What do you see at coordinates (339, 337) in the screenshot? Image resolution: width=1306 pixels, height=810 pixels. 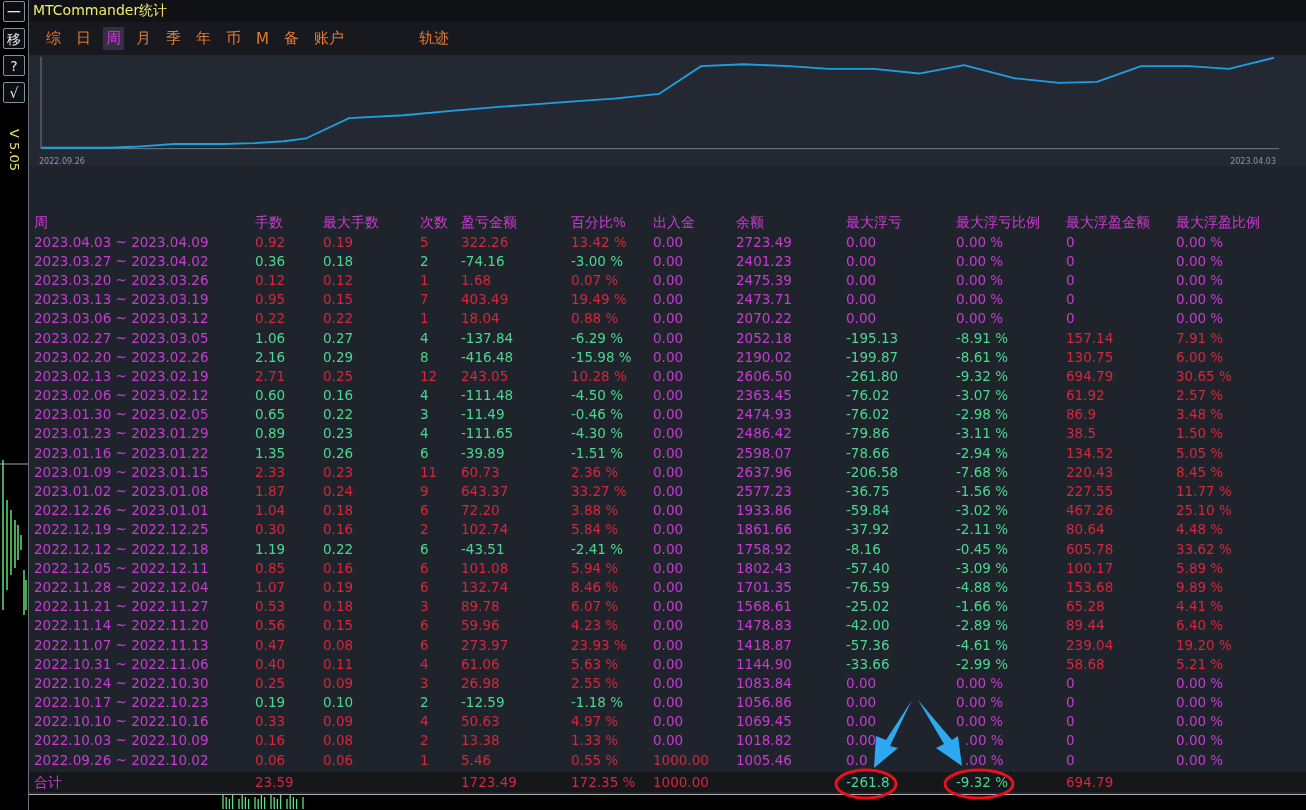 I see `table-cell-text: 0.27` at bounding box center [339, 337].